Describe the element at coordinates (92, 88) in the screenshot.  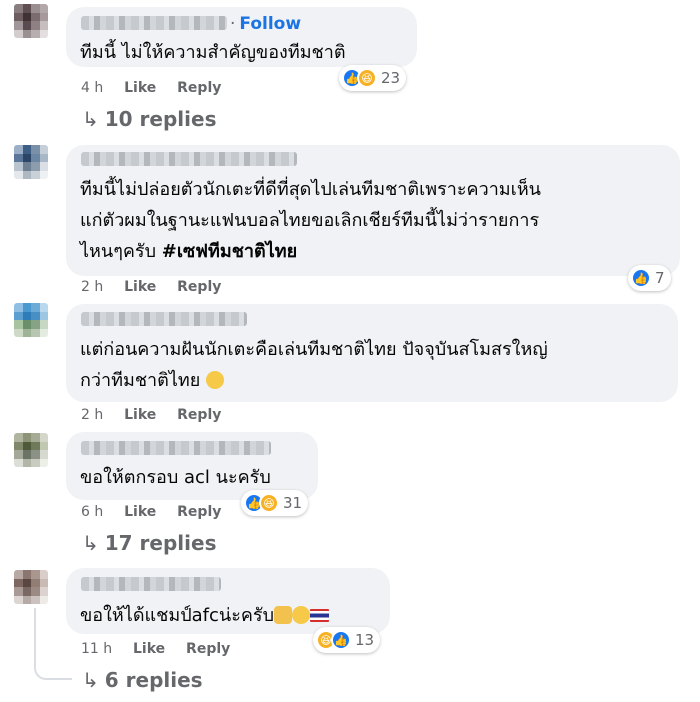
I see `timestamp: 4 h` at that location.